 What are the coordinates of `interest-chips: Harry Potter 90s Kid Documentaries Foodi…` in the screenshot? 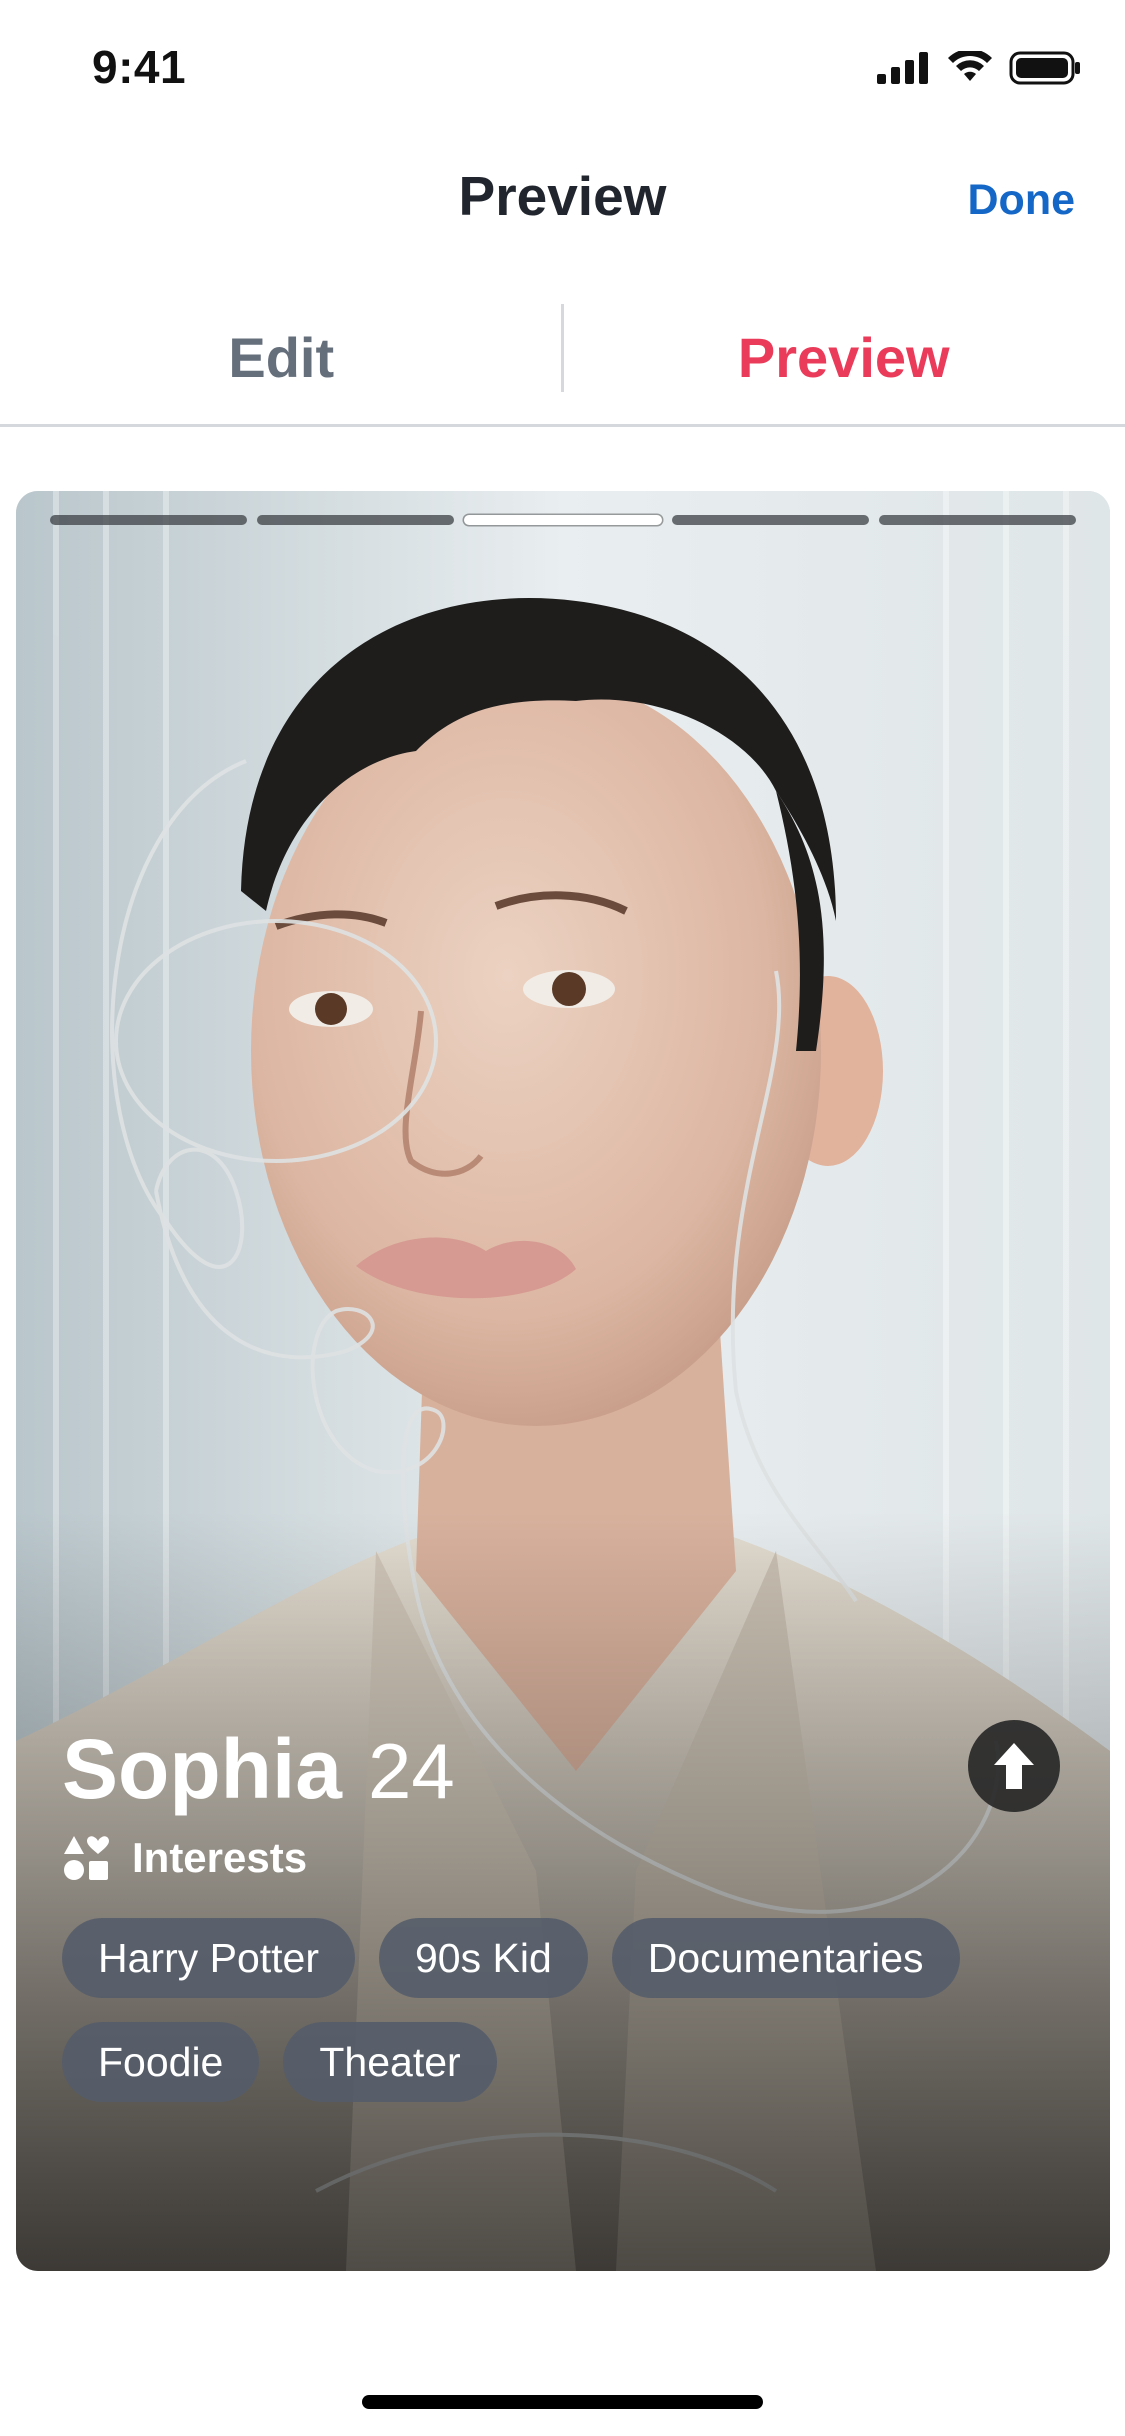 It's located at (562, 2010).